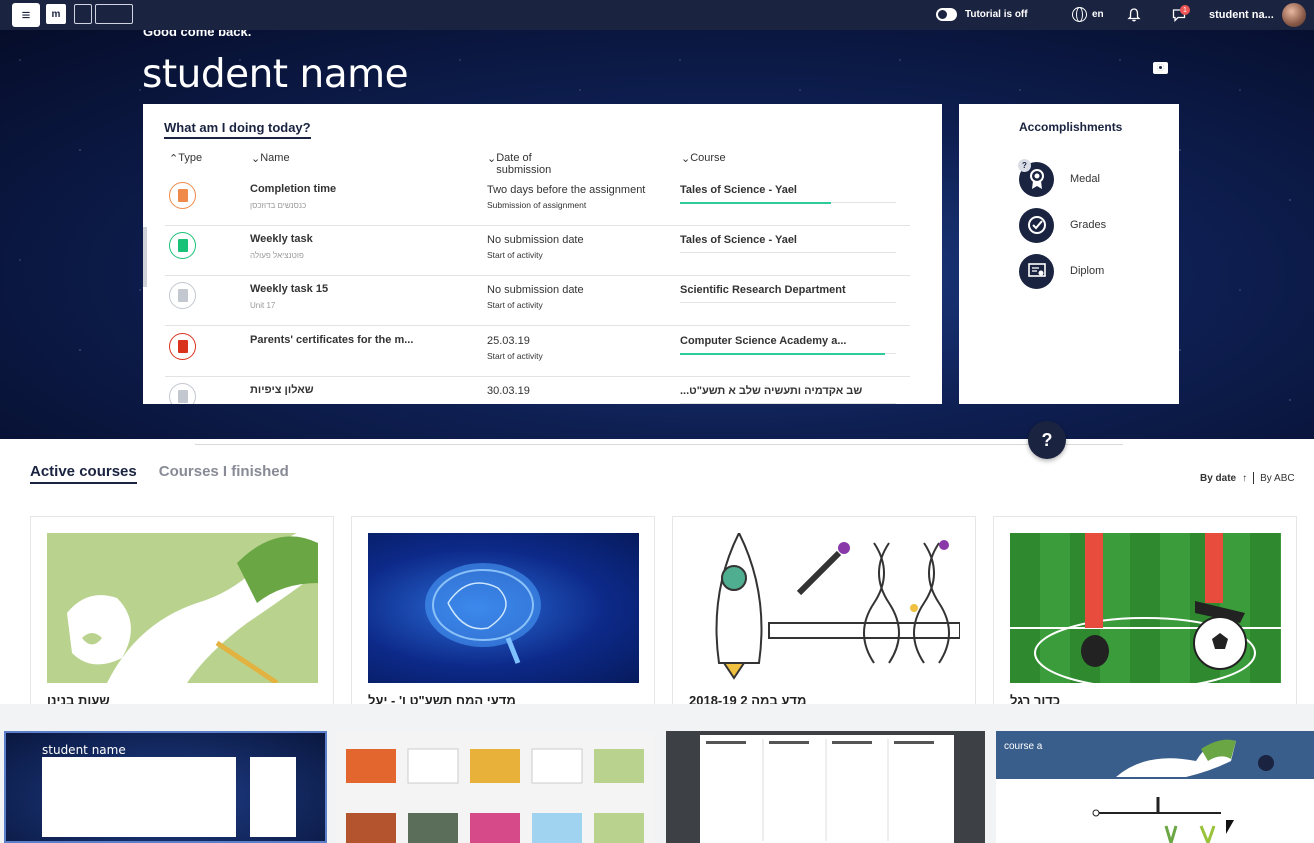 The image size is (1314, 843). I want to click on thumbnail-dashboard: student name, so click(165, 787).